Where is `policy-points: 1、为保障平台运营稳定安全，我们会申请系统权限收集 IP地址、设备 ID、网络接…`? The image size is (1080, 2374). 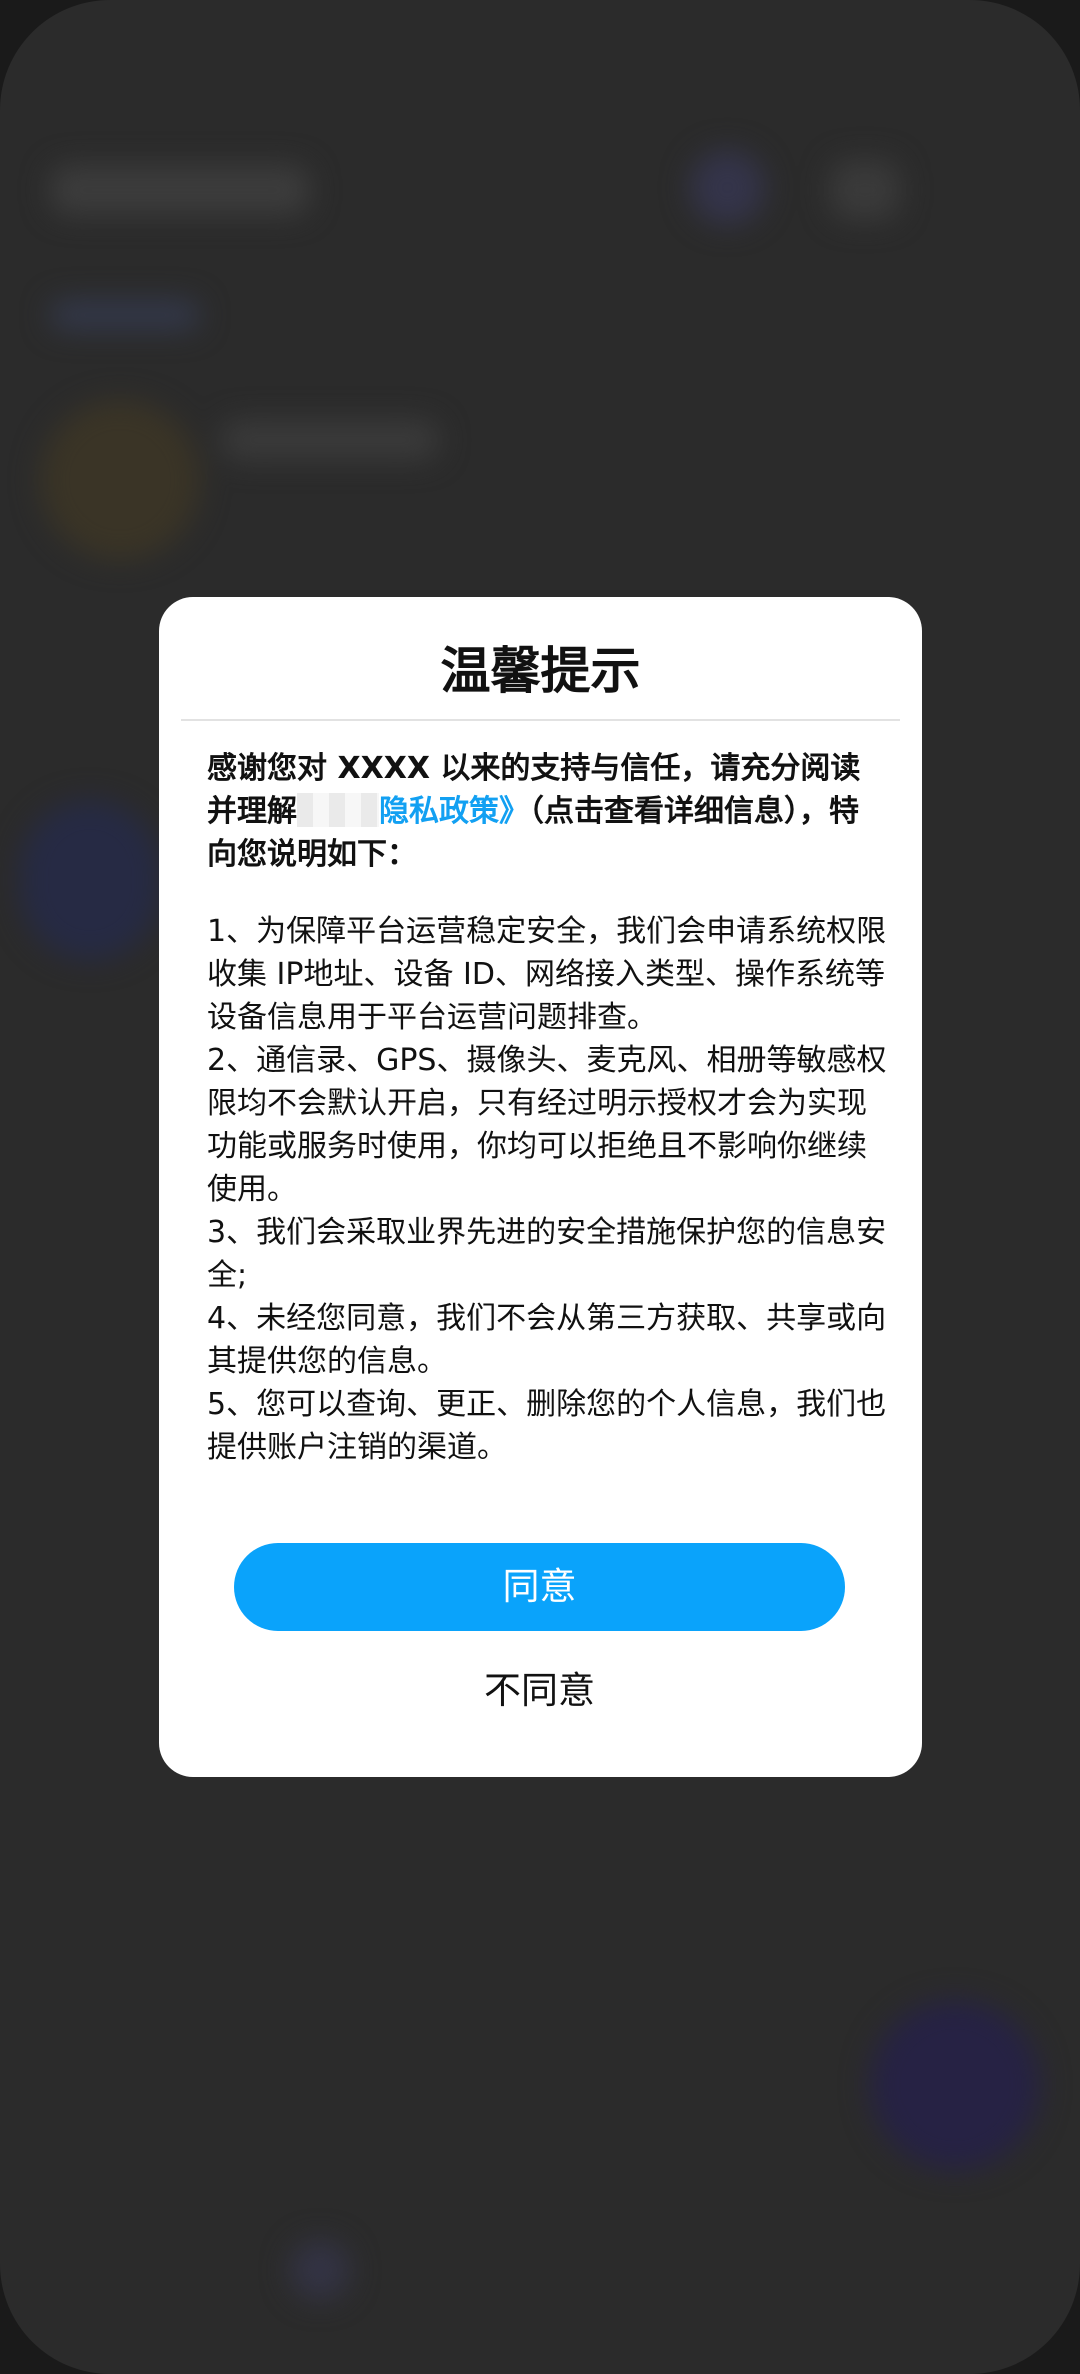
policy-points: 1、为保障平台运营稳定安全，我们会申请系统权限收集 IP地址、设备 ID、网络接… is located at coordinates (547, 1189).